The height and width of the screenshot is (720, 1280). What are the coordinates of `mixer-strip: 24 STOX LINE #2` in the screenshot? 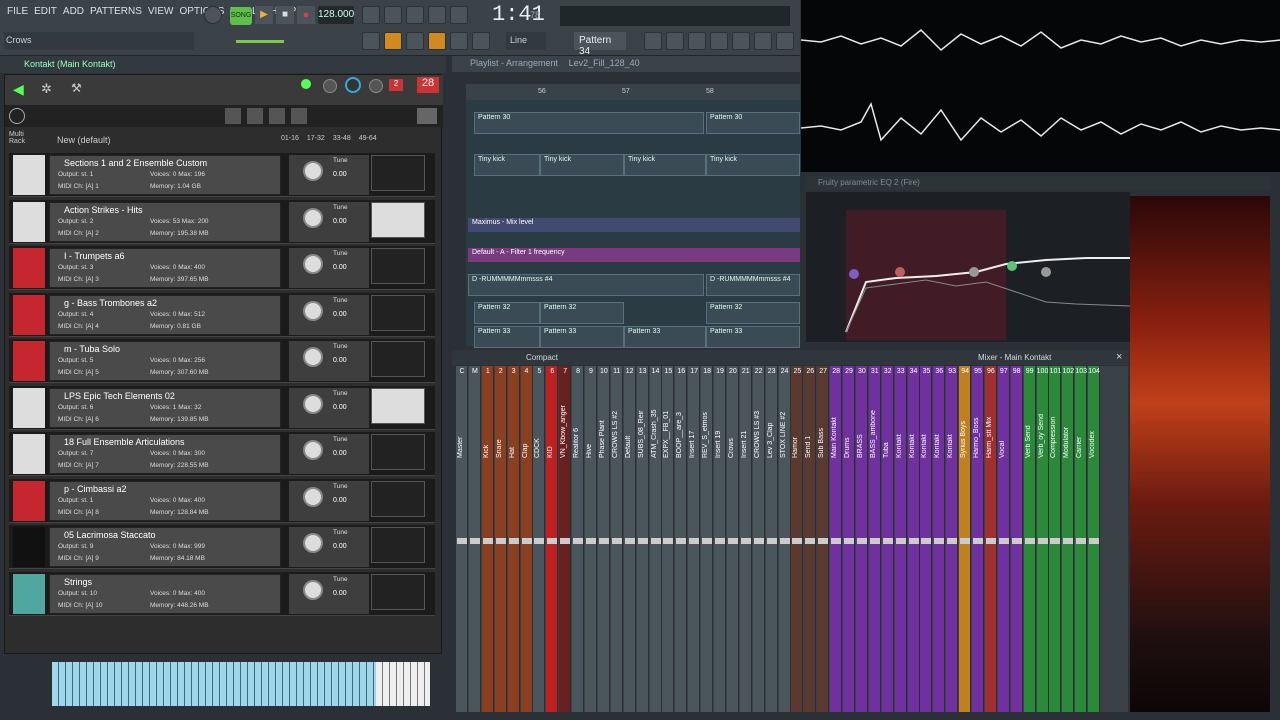 It's located at (784, 539).